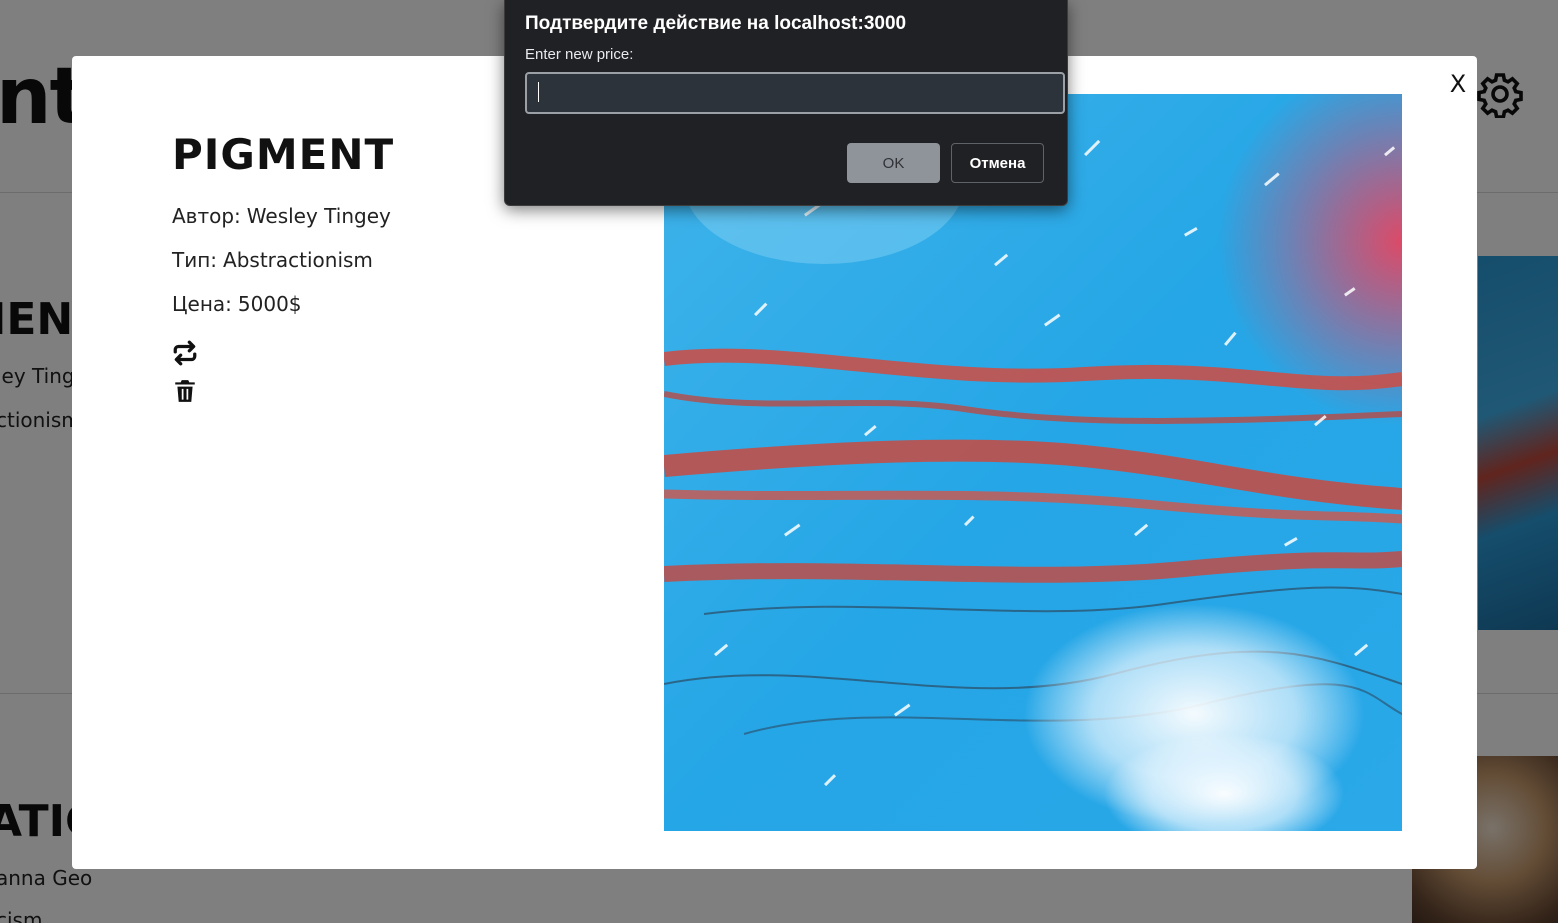 Image resolution: width=1558 pixels, height=923 pixels. What do you see at coordinates (185, 353) in the screenshot?
I see `repeat-icon` at bounding box center [185, 353].